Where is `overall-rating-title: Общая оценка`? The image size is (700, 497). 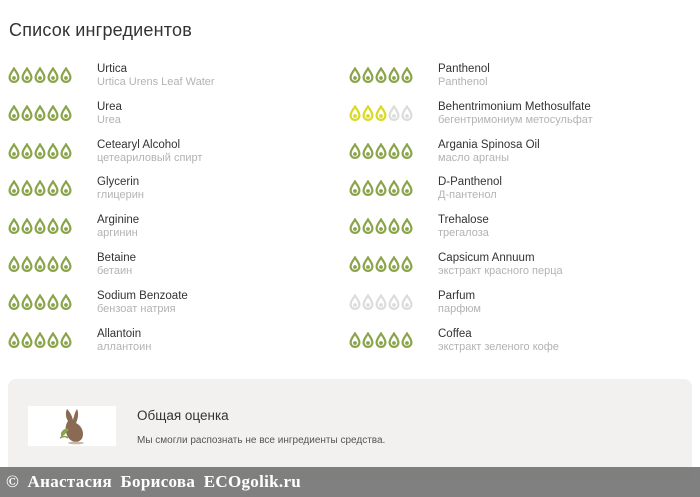 overall-rating-title: Общая оценка is located at coordinates (183, 415).